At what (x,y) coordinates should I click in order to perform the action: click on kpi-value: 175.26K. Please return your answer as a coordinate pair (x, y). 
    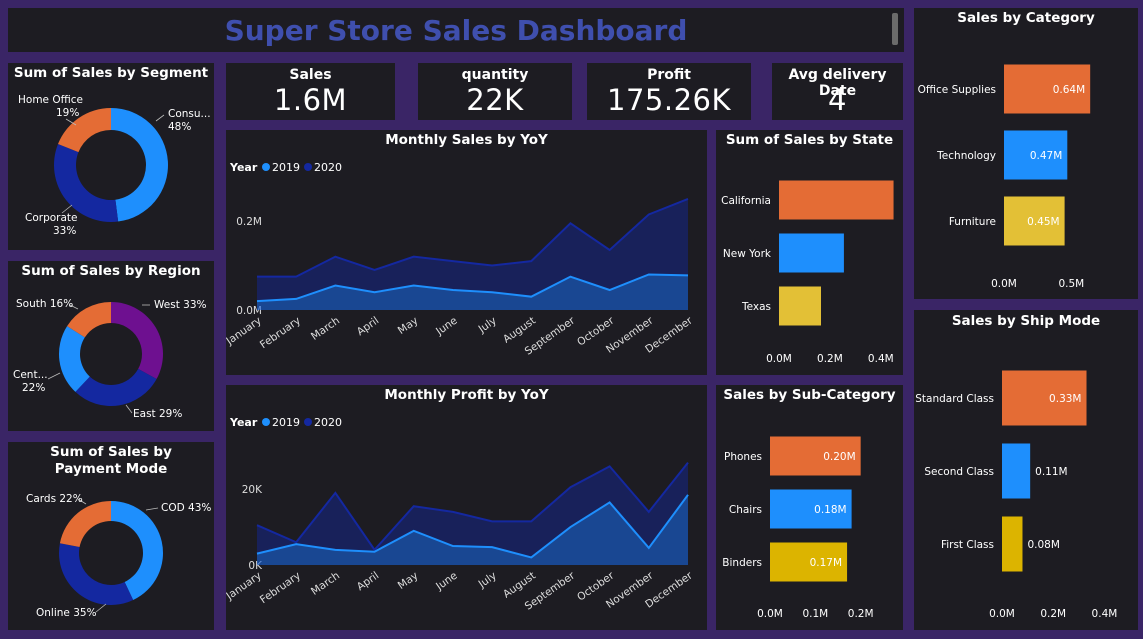
    Looking at the image, I should click on (669, 100).